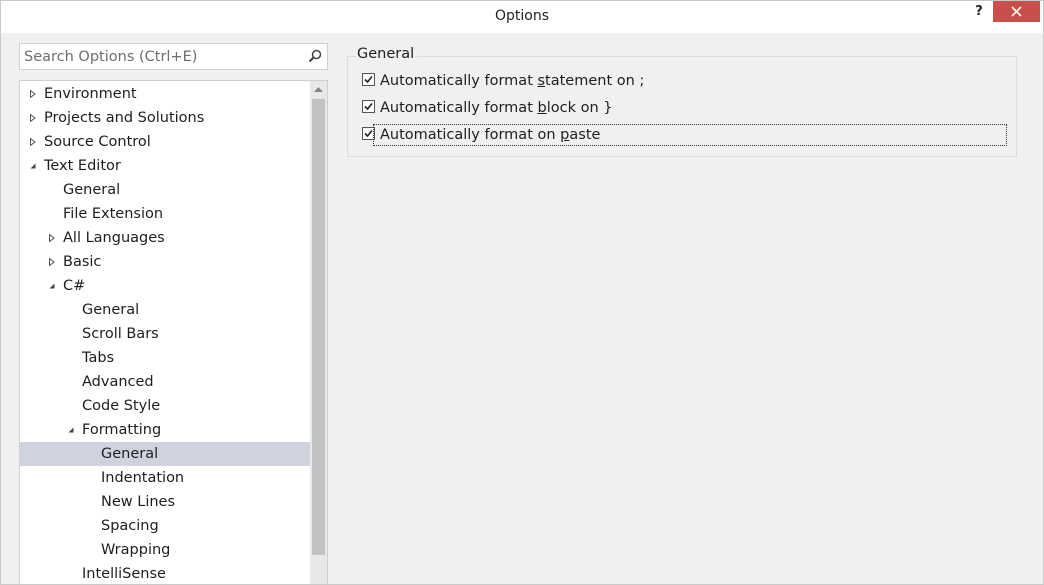 The width and height of the screenshot is (1044, 585). Describe the element at coordinates (82, 262) in the screenshot. I see `tree-item-label: Basic` at that location.